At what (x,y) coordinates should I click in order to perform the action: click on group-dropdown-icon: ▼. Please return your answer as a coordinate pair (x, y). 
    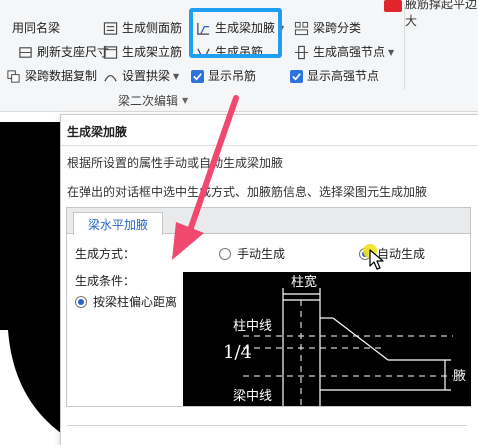
    Looking at the image, I should click on (185, 100).